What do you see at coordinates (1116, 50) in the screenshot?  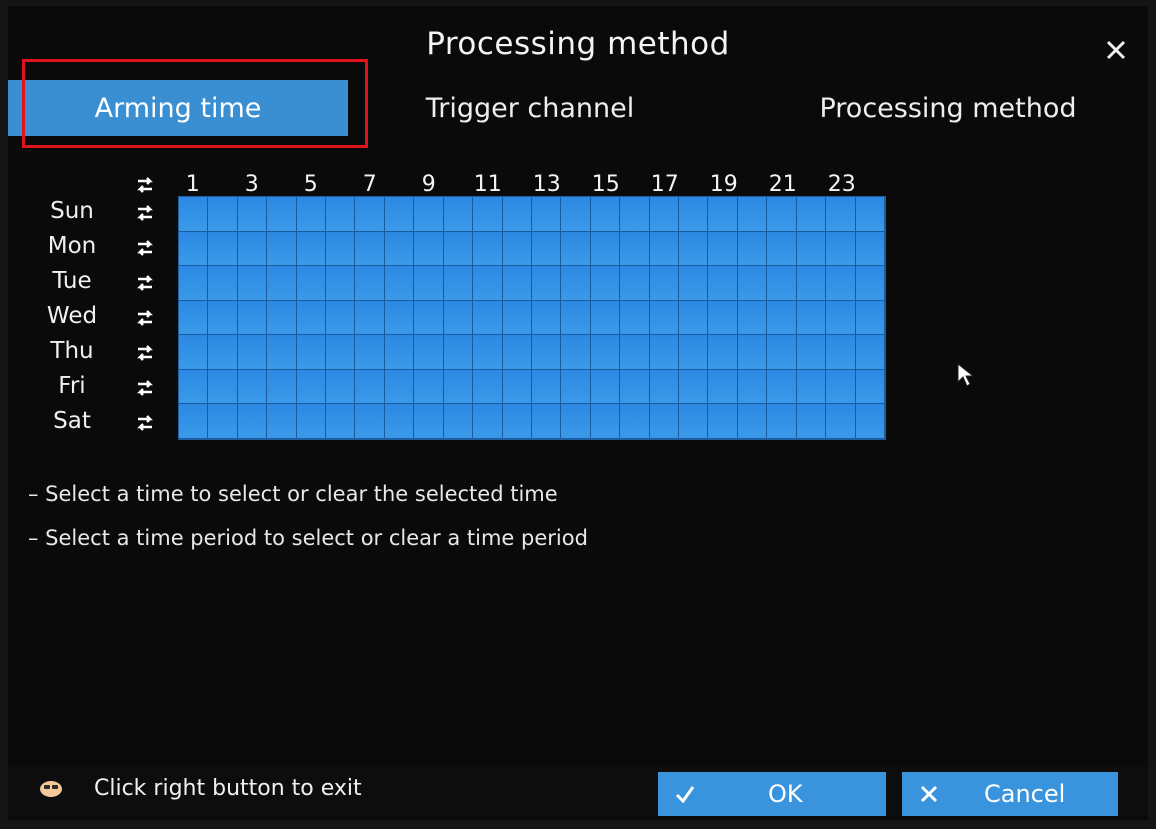 I see `close-button` at bounding box center [1116, 50].